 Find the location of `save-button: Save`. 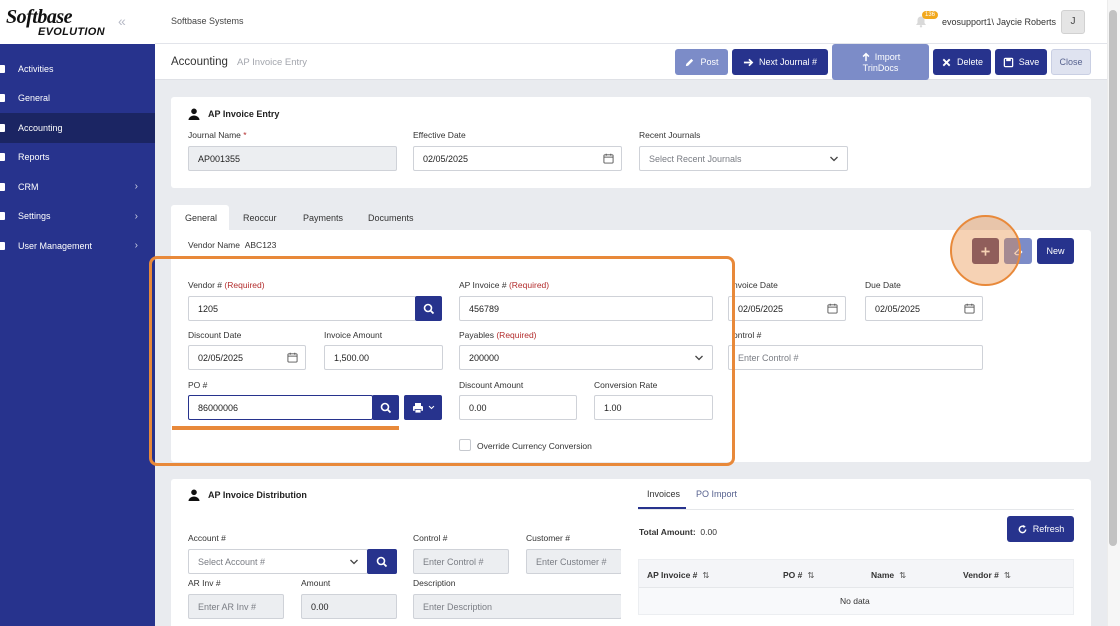

save-button: Save is located at coordinates (1021, 62).